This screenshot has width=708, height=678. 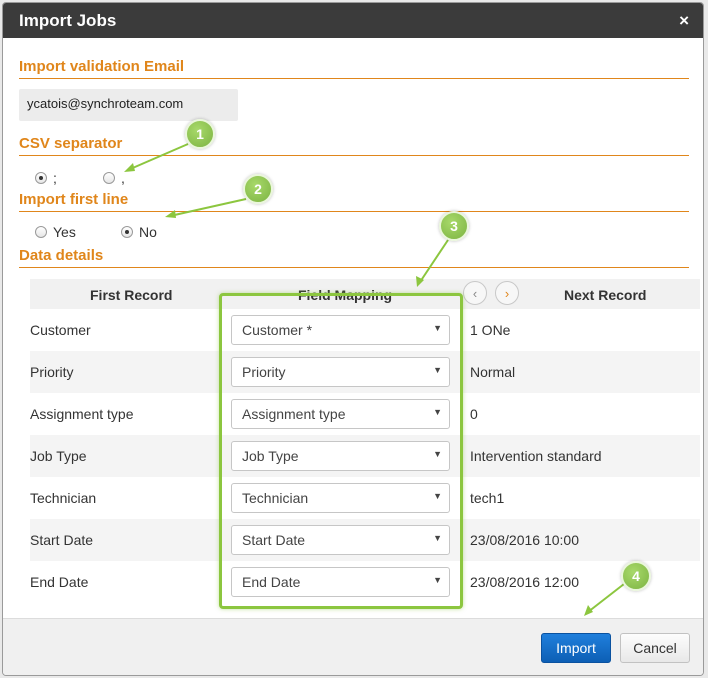 What do you see at coordinates (148, 232) in the screenshot?
I see `radio-no-label: No` at bounding box center [148, 232].